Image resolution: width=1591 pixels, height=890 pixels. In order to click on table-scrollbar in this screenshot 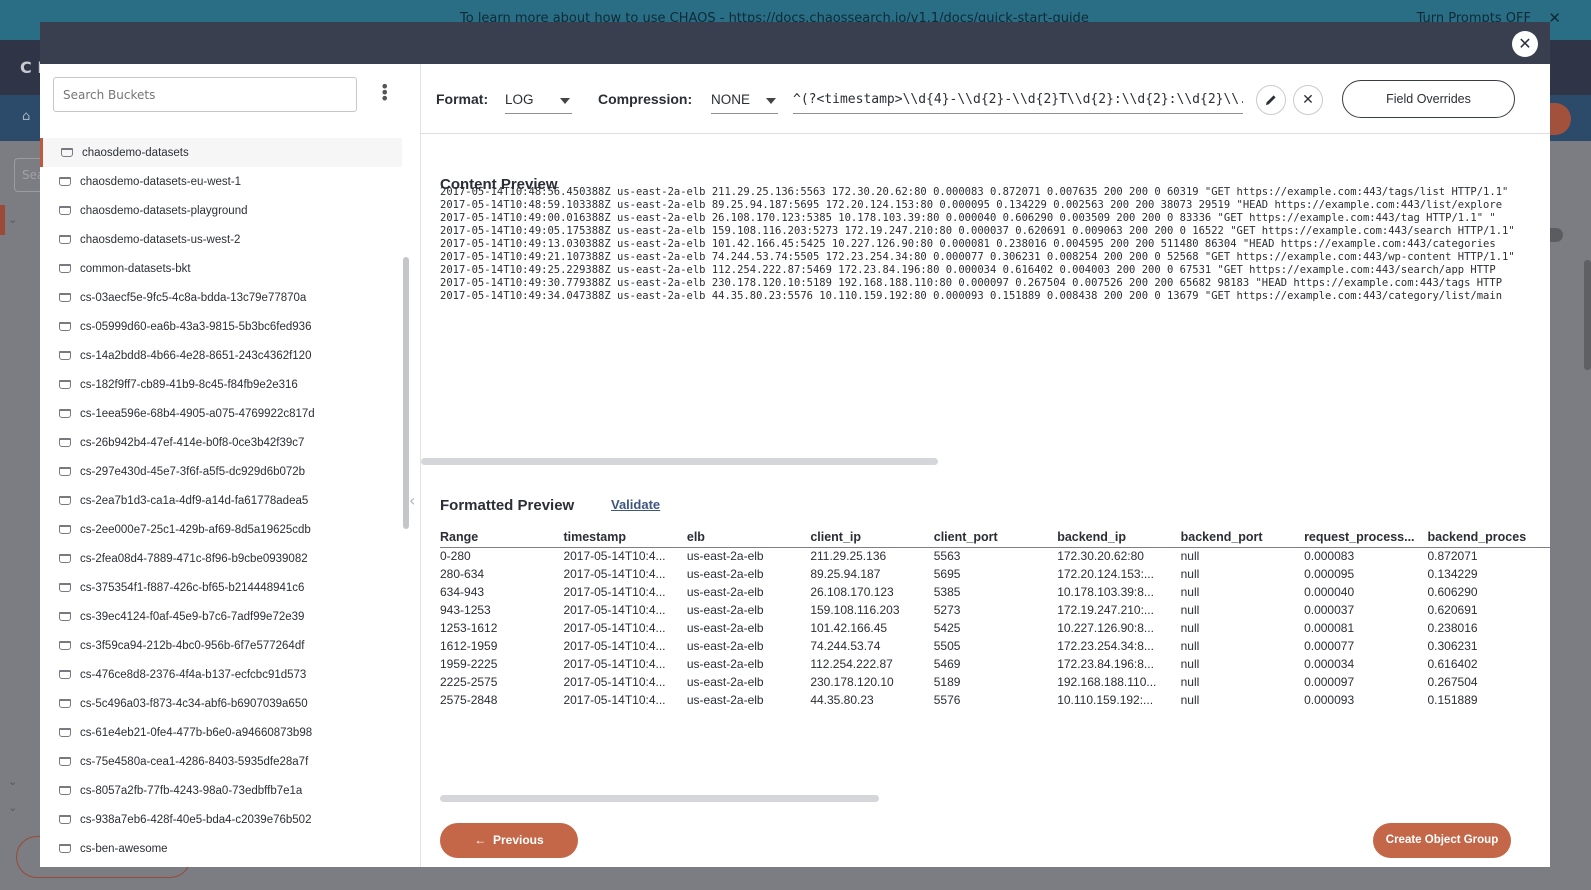, I will do `click(659, 798)`.